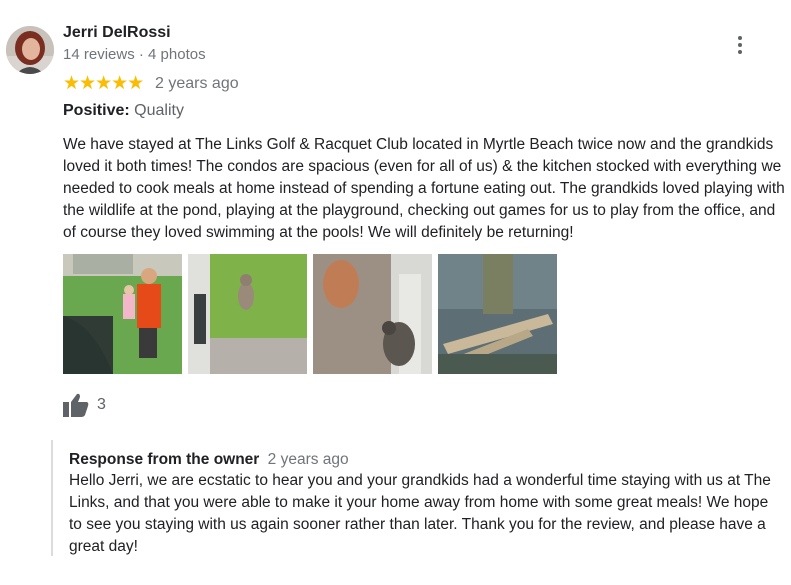  Describe the element at coordinates (308, 459) in the screenshot. I see `owner-response-time: 2 years ago` at that location.